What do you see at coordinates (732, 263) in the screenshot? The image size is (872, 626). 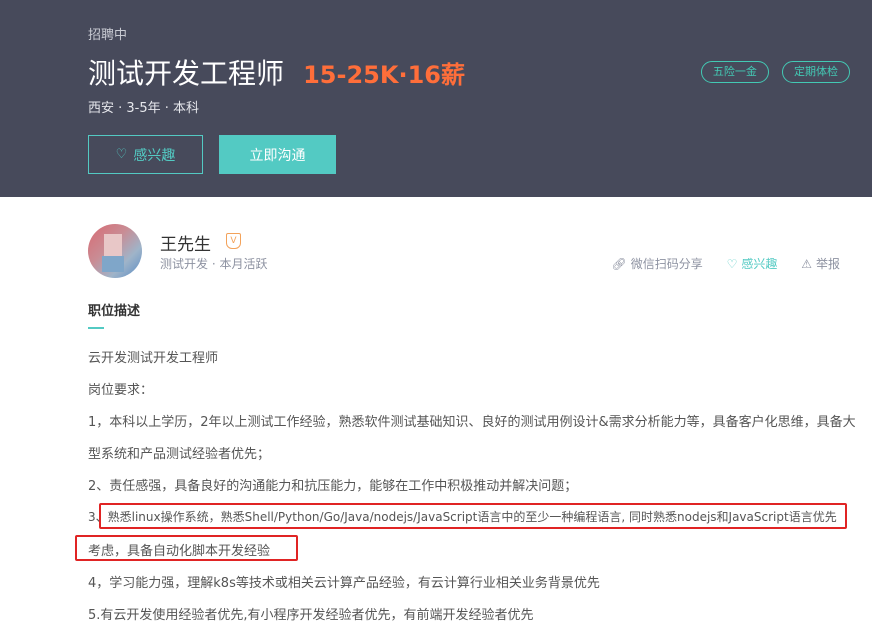 I see `heart-outline-icon: ♡` at bounding box center [732, 263].